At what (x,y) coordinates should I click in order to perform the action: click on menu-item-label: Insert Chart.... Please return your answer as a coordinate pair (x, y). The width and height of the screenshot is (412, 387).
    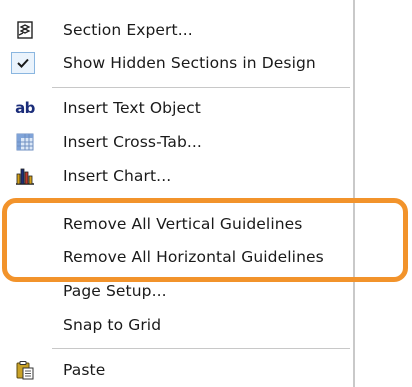
    Looking at the image, I should click on (117, 176).